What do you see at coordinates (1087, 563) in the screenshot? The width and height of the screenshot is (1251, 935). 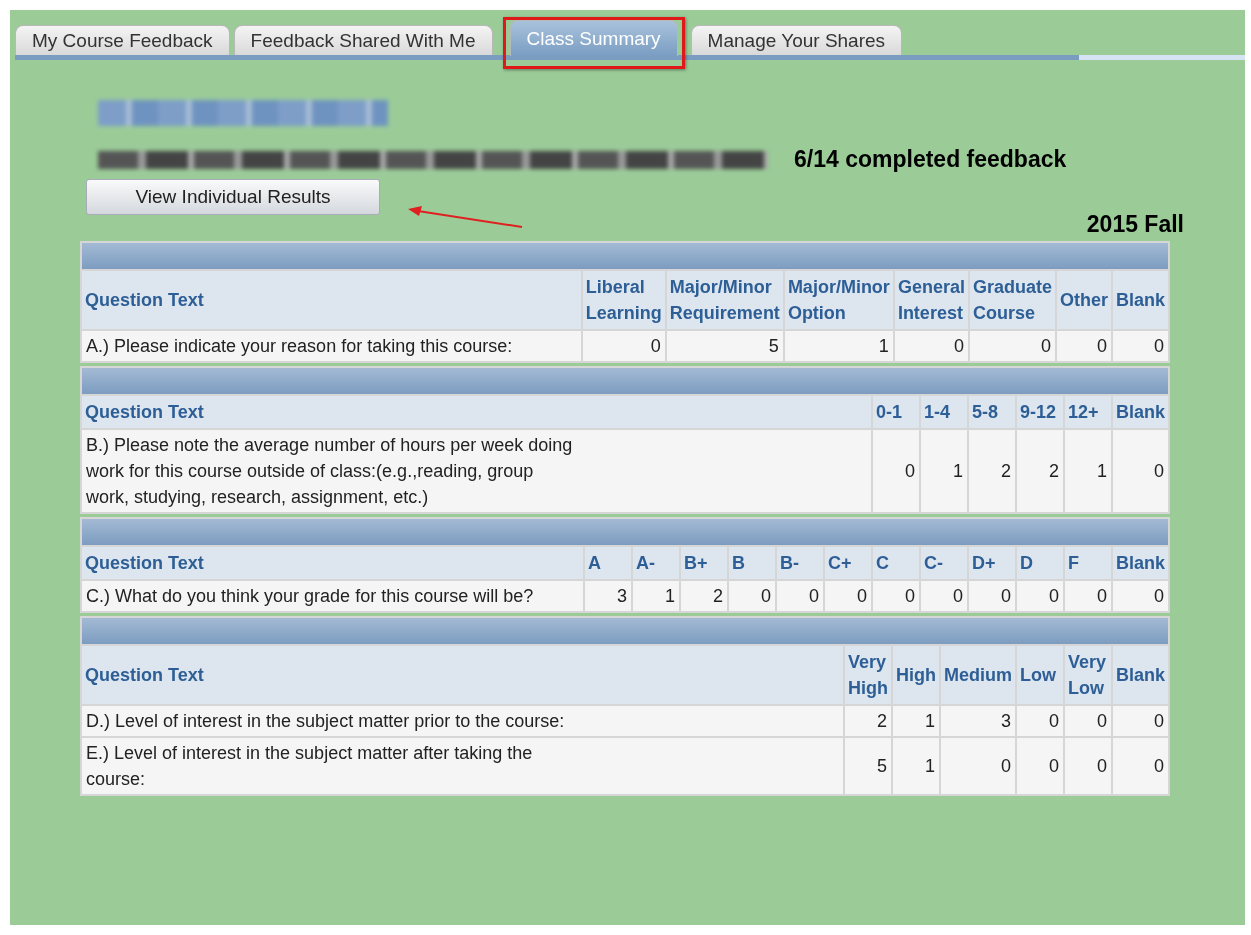 I see `column-header: F` at bounding box center [1087, 563].